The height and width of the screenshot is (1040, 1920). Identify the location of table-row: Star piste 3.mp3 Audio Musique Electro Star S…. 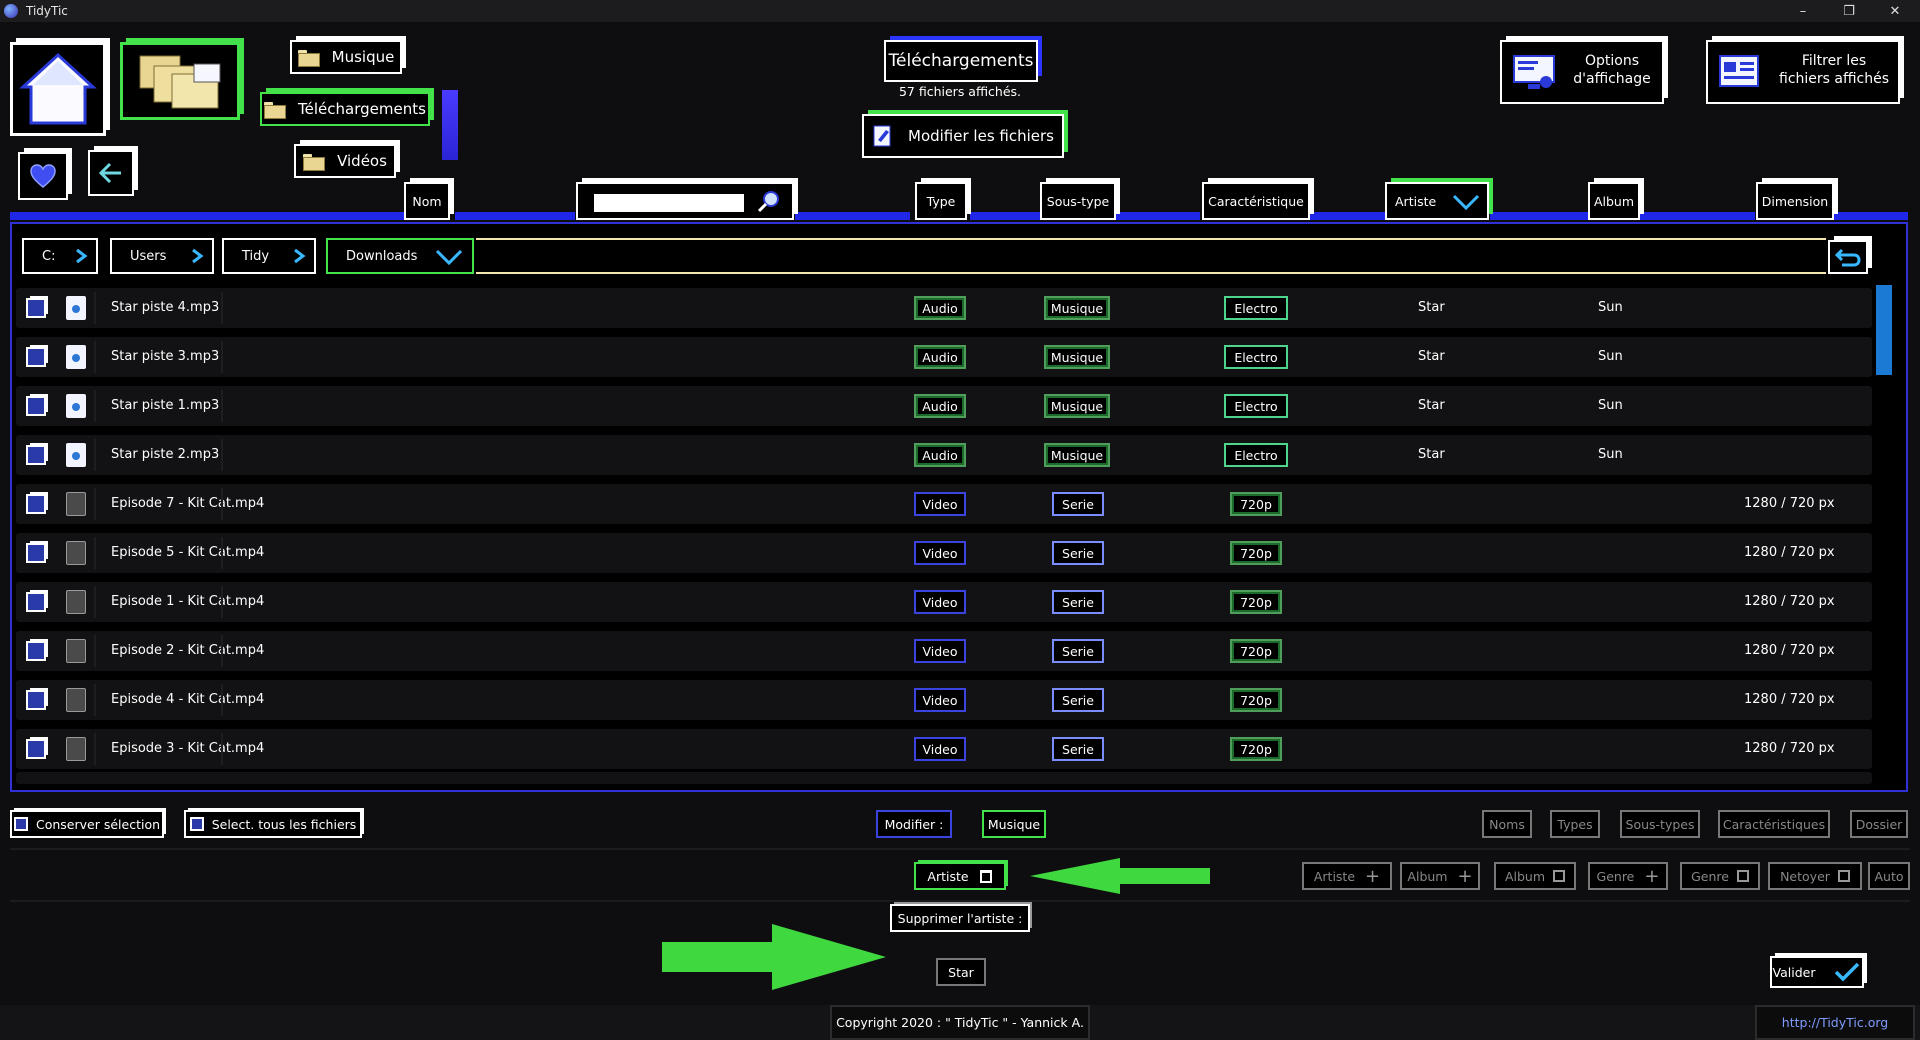
(944, 357).